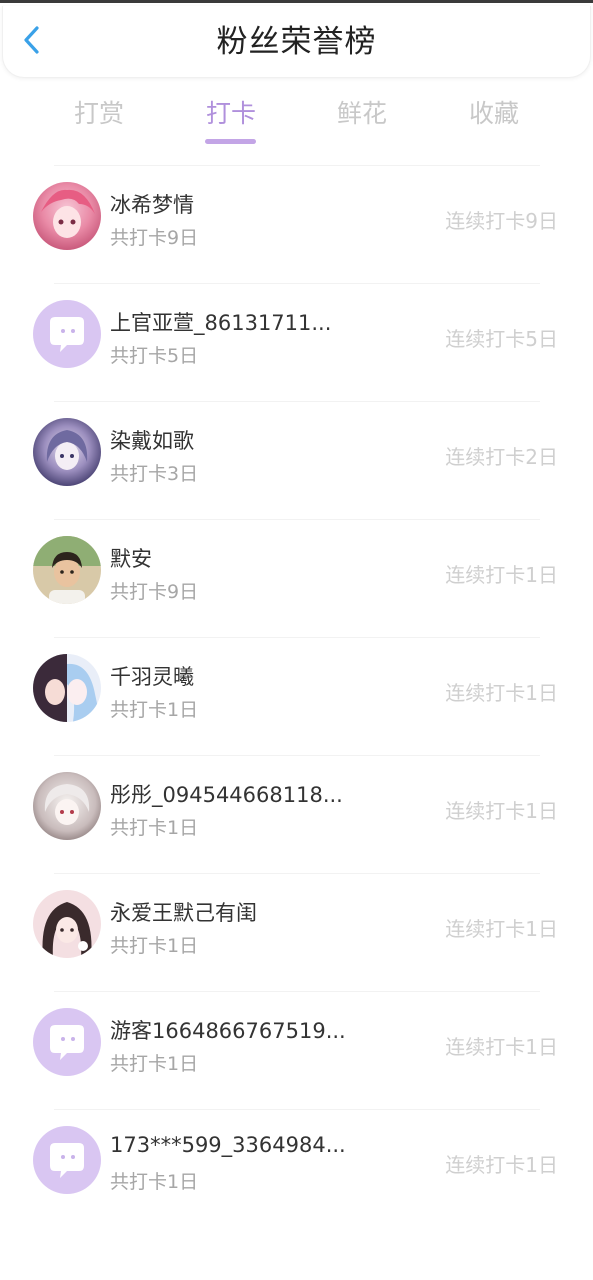 The height and width of the screenshot is (1280, 593). Describe the element at coordinates (501, 457) in the screenshot. I see `streak-checkins: 连续打卡2日` at that location.